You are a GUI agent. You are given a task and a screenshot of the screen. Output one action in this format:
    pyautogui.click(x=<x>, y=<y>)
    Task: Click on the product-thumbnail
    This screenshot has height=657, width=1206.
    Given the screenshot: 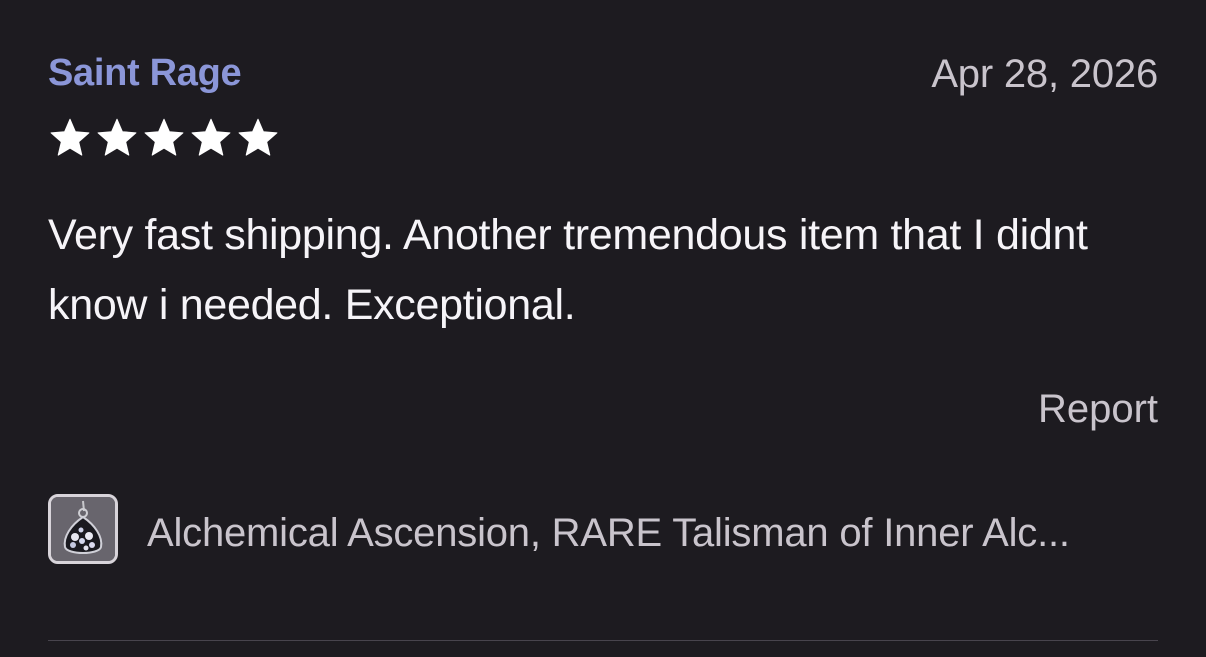 What is the action you would take?
    pyautogui.click(x=83, y=529)
    